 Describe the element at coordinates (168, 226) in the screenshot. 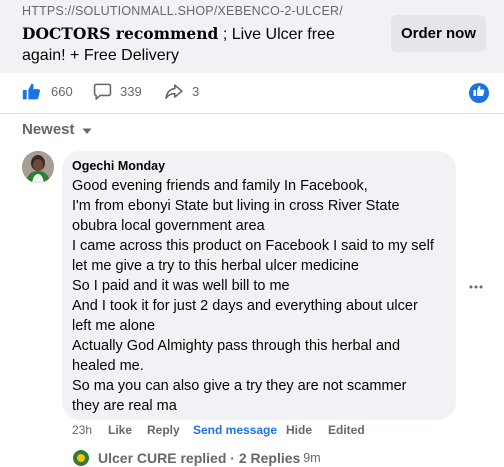

I see `comment-line: obubra local government area` at that location.